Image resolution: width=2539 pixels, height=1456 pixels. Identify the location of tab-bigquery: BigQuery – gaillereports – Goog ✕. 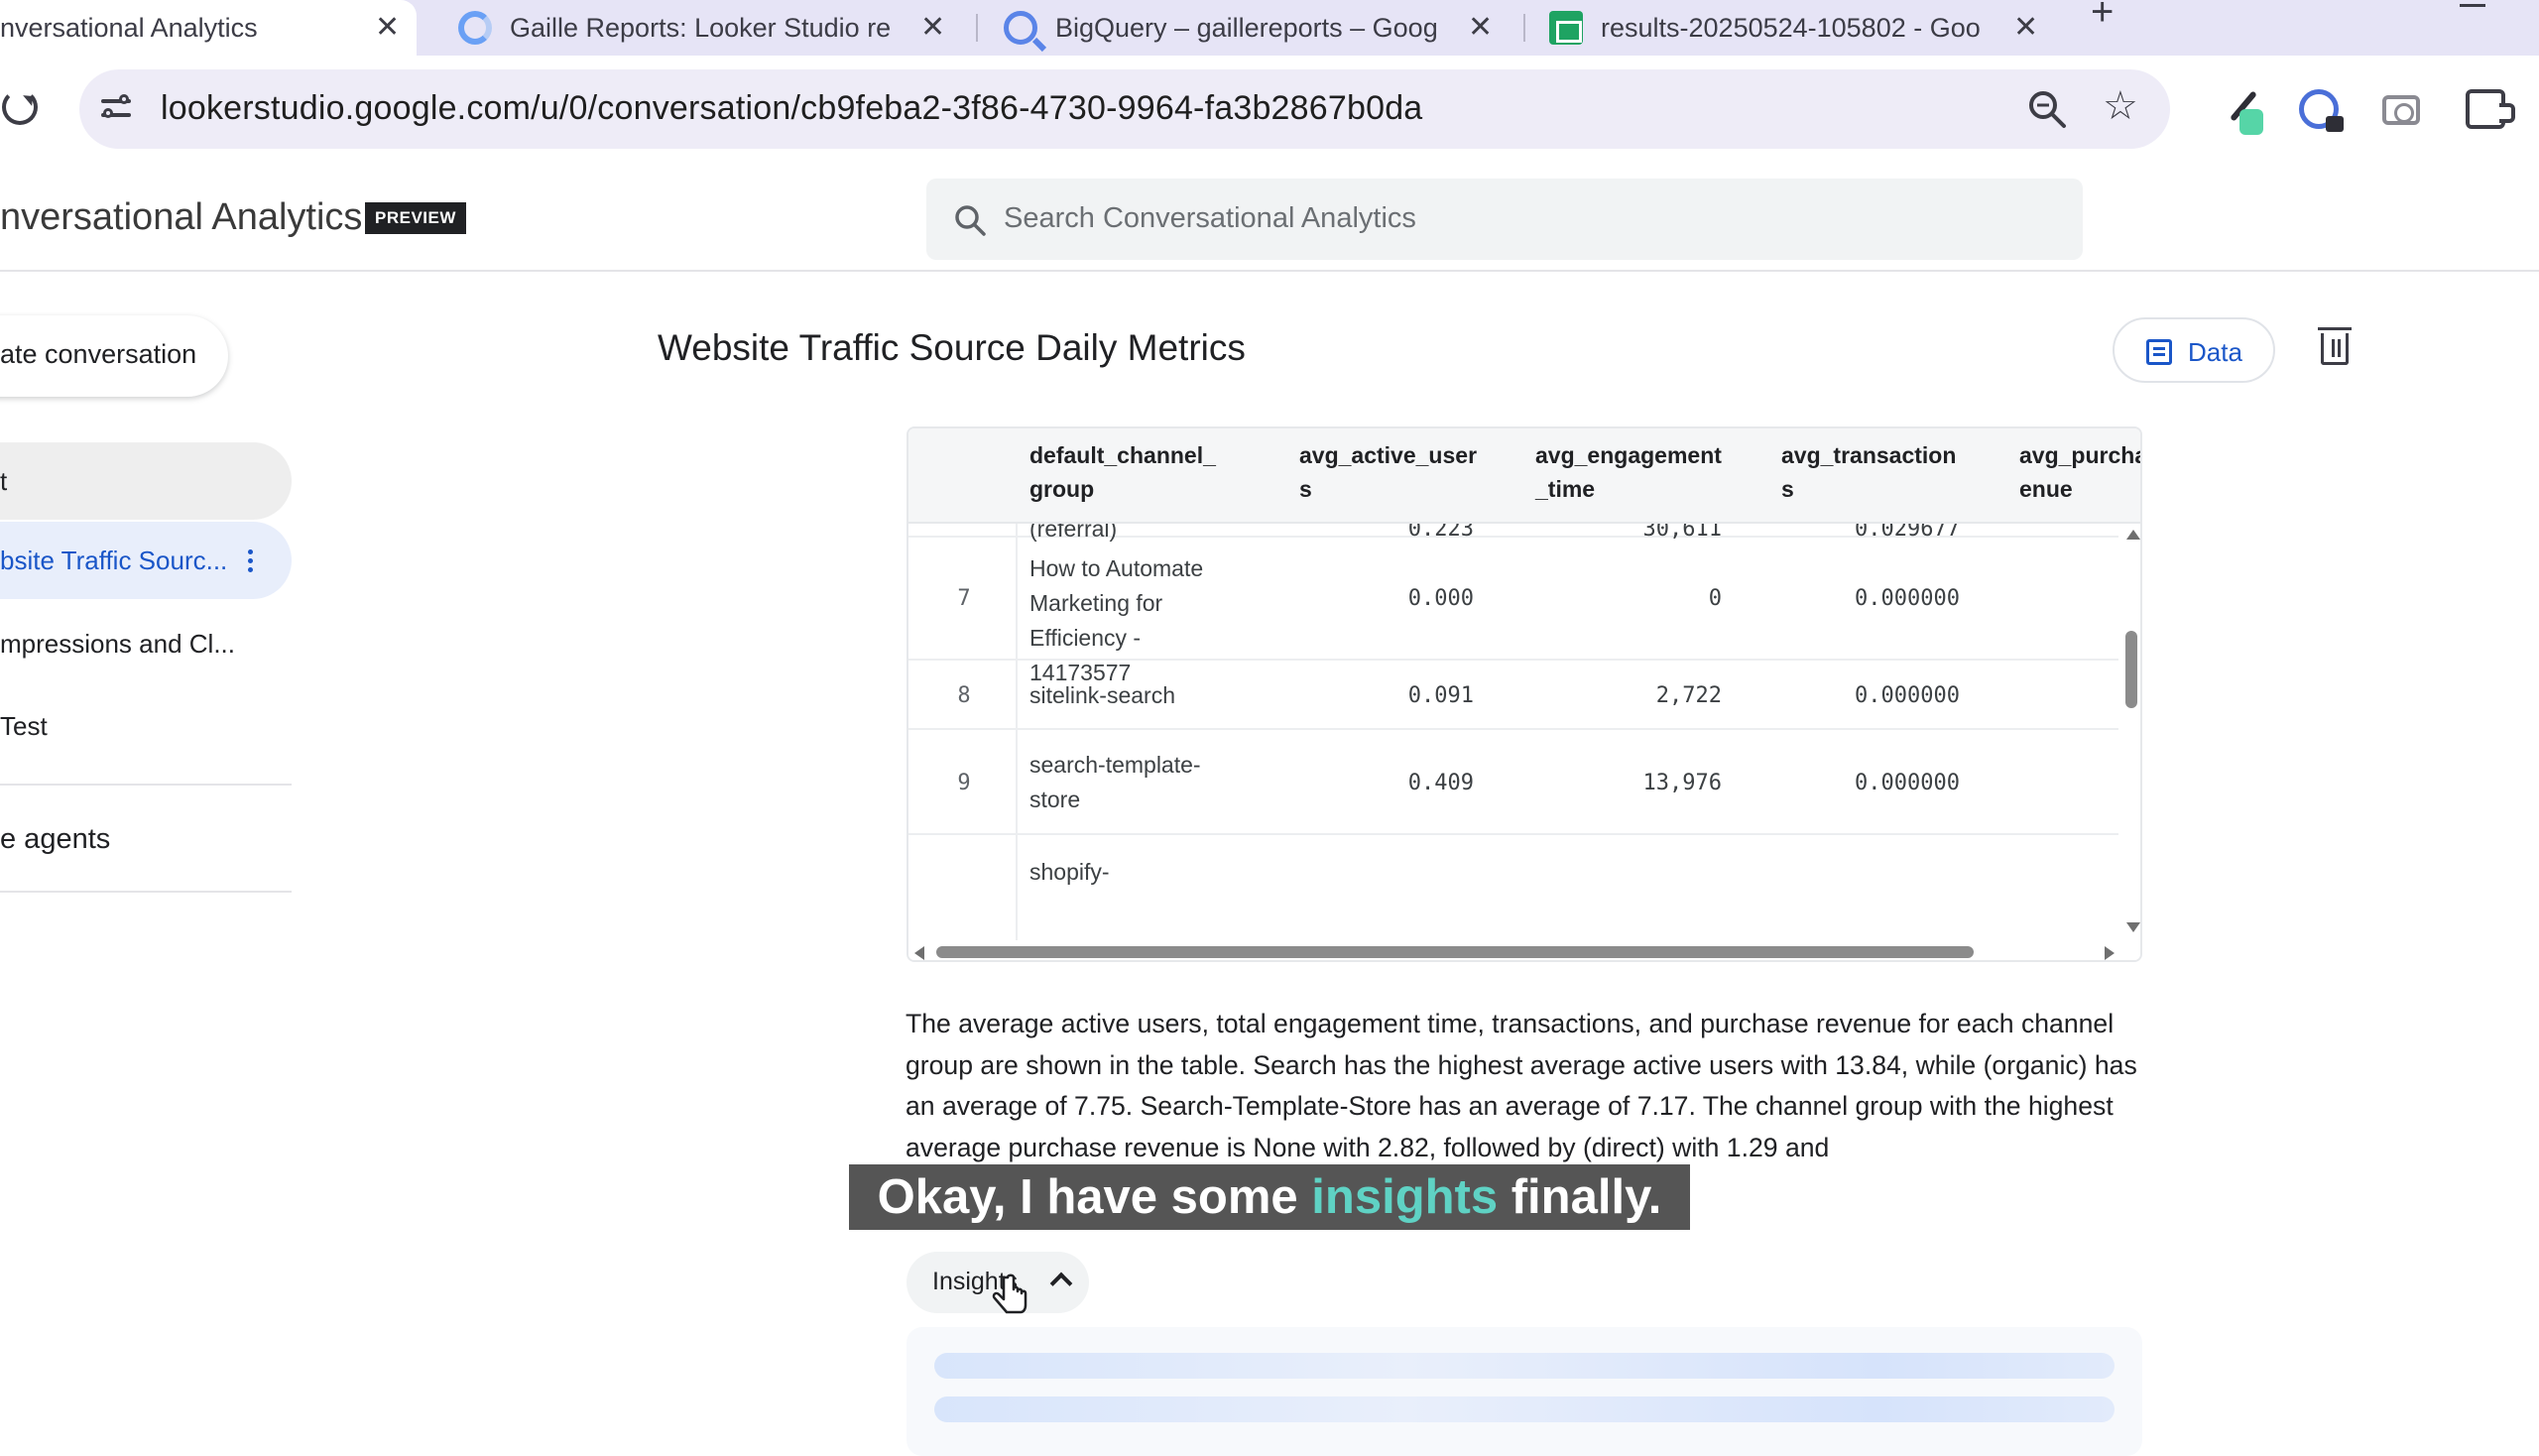
(1257, 28).